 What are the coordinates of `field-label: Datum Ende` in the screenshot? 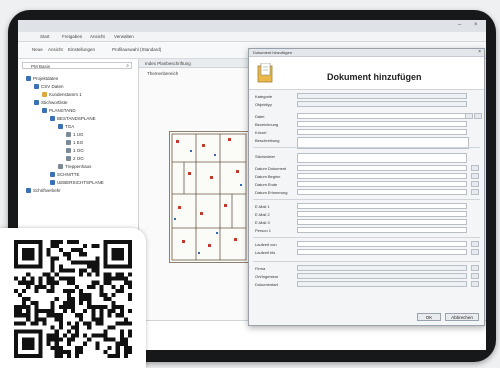 It's located at (266, 184).